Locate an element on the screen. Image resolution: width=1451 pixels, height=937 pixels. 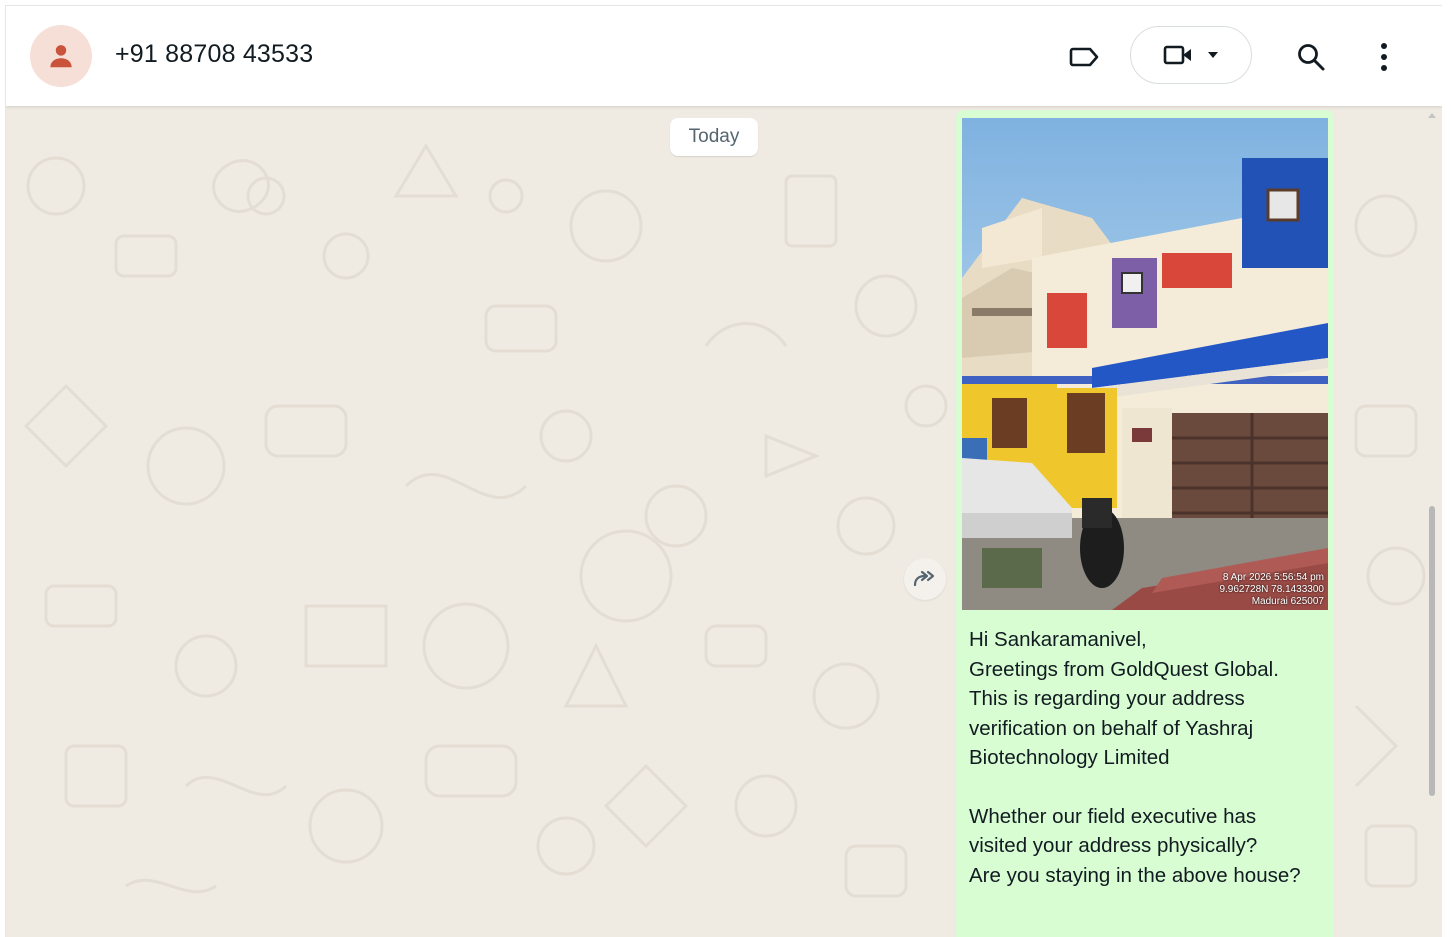
forward-button is located at coordinates (925, 579).